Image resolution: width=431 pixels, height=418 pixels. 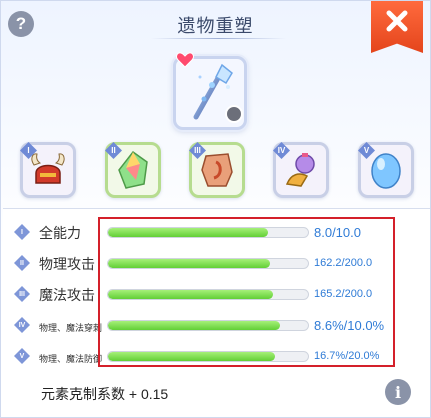 What do you see at coordinates (218, 38) in the screenshot?
I see `title-divider` at bounding box center [218, 38].